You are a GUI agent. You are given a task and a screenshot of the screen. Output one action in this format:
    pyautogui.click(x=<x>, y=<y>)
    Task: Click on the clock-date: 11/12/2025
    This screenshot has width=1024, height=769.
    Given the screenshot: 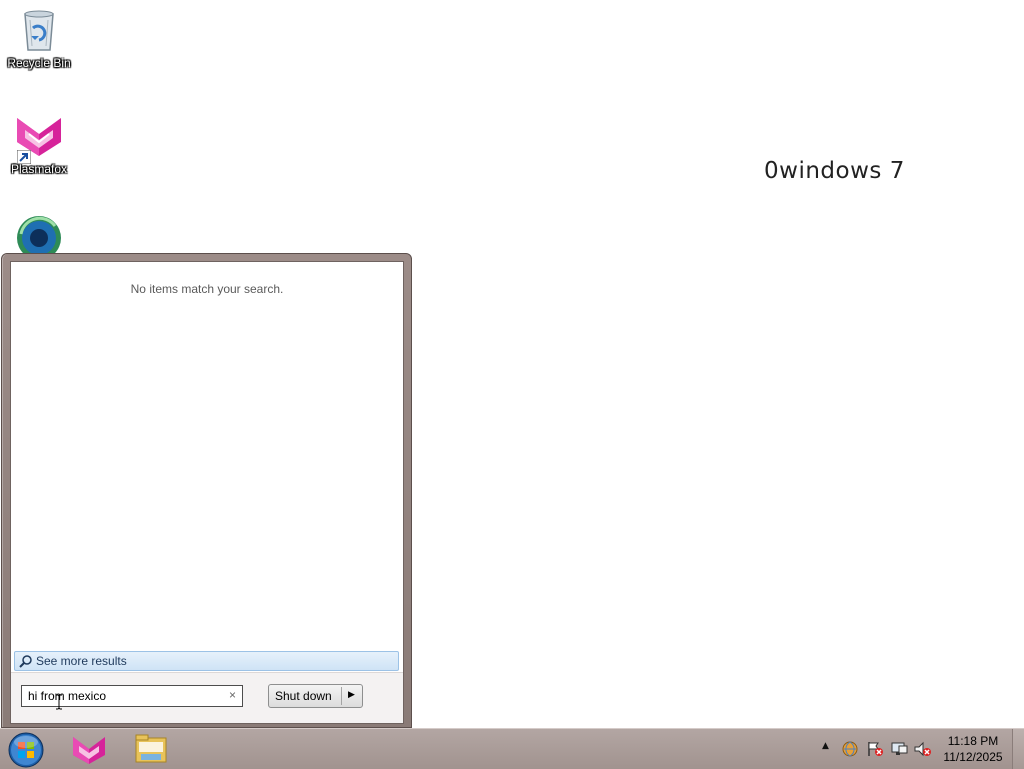 What is the action you would take?
    pyautogui.click(x=973, y=757)
    